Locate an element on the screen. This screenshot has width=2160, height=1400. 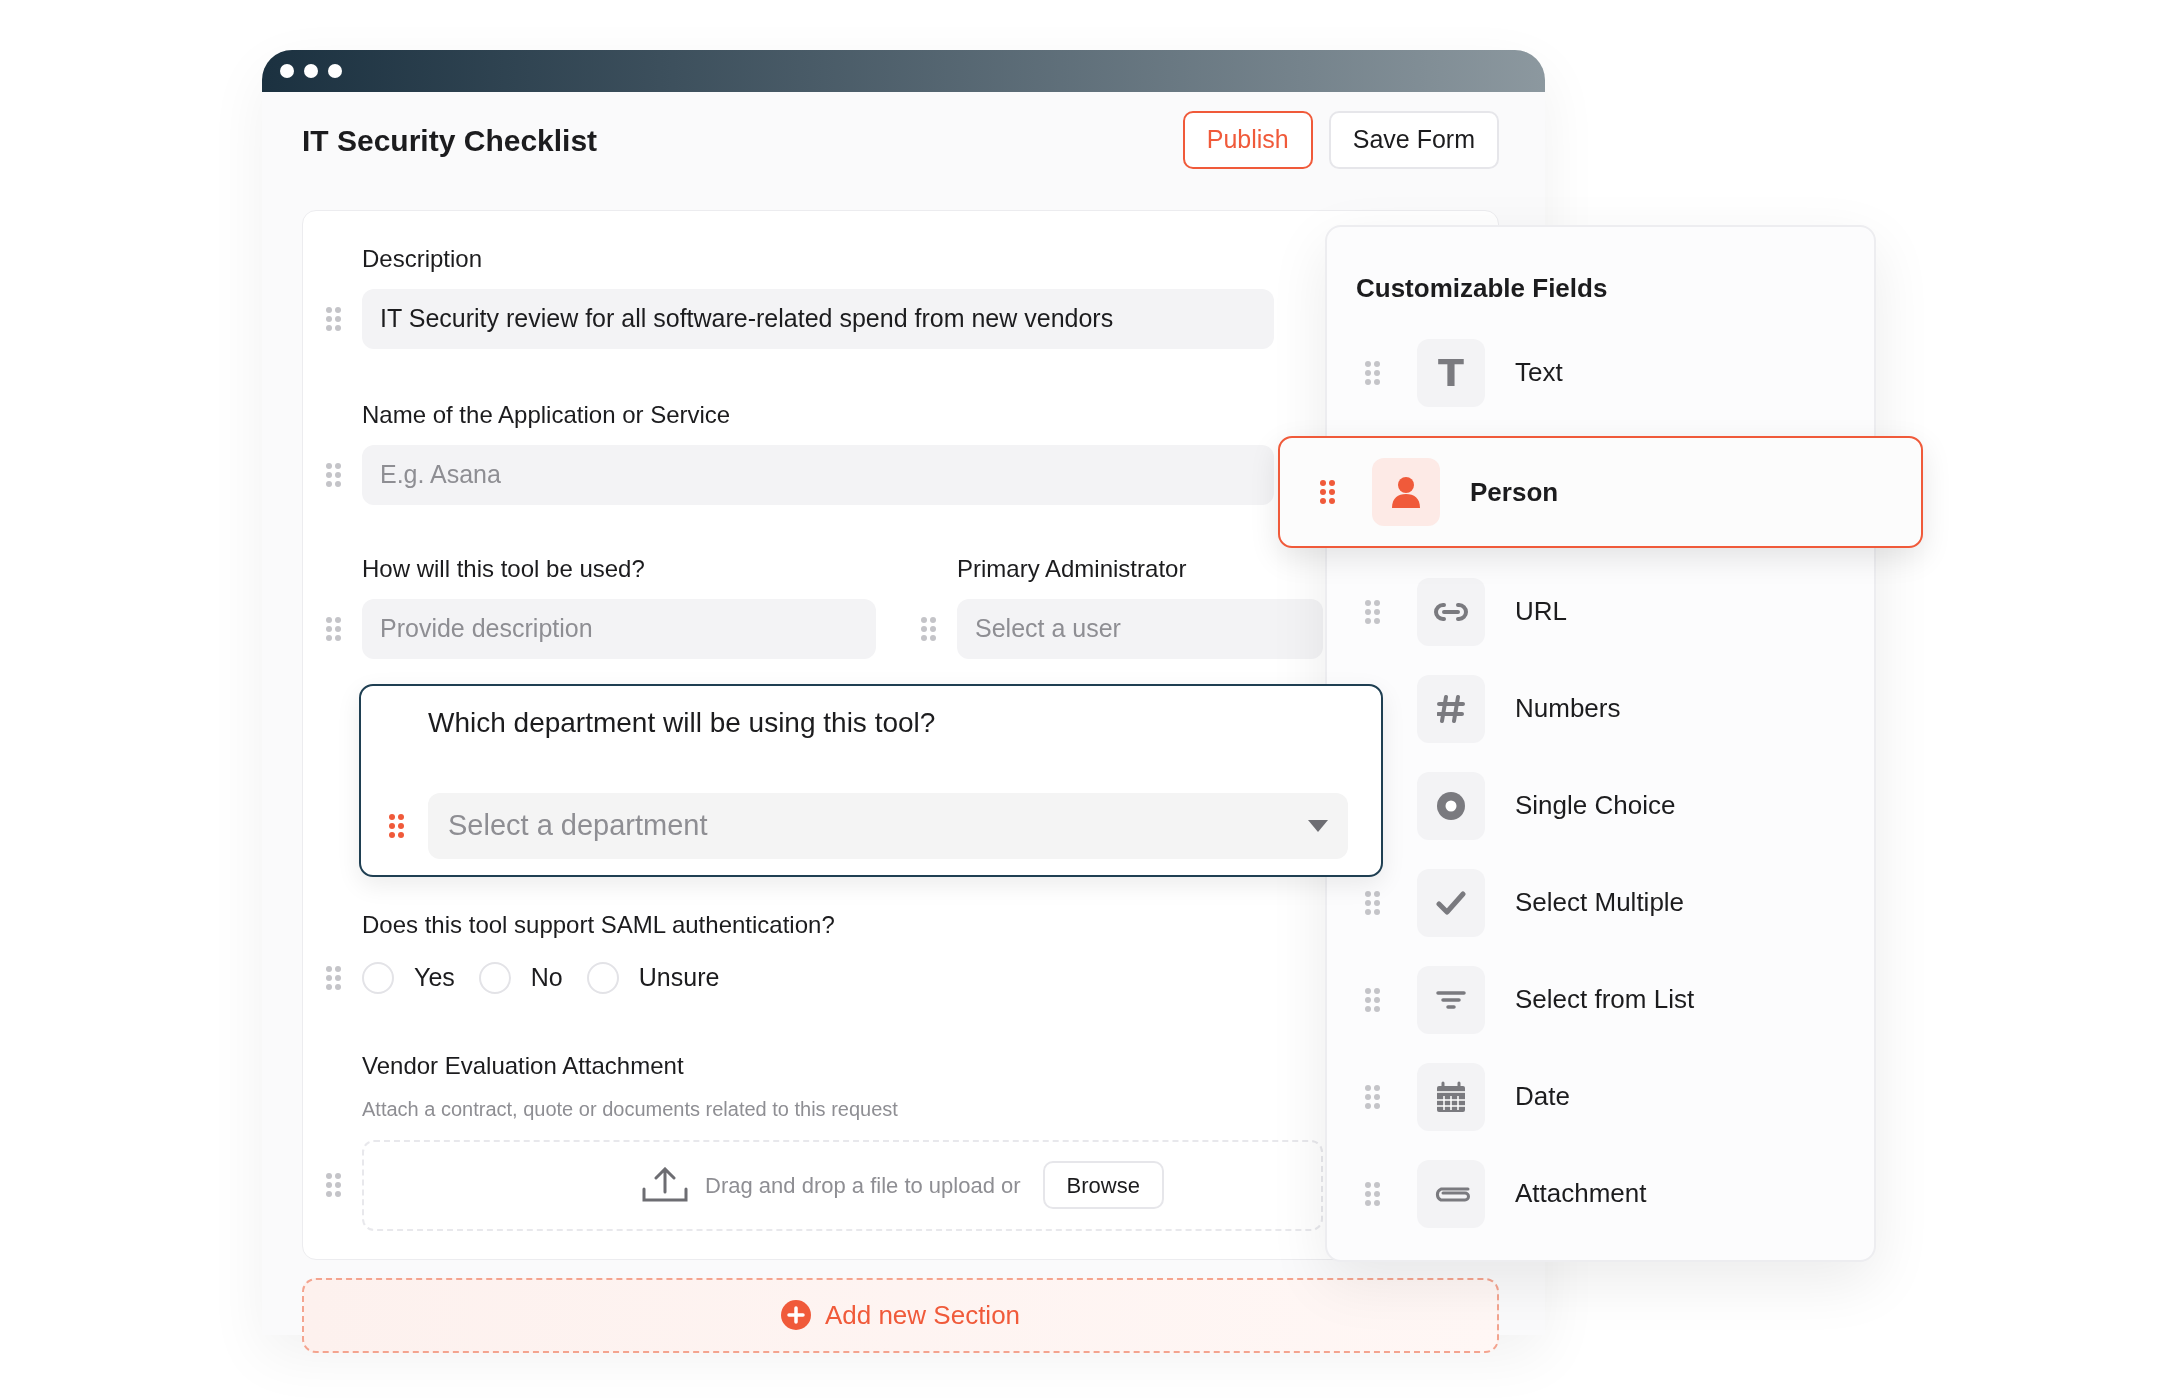
radio-option: No is located at coordinates (520, 978).